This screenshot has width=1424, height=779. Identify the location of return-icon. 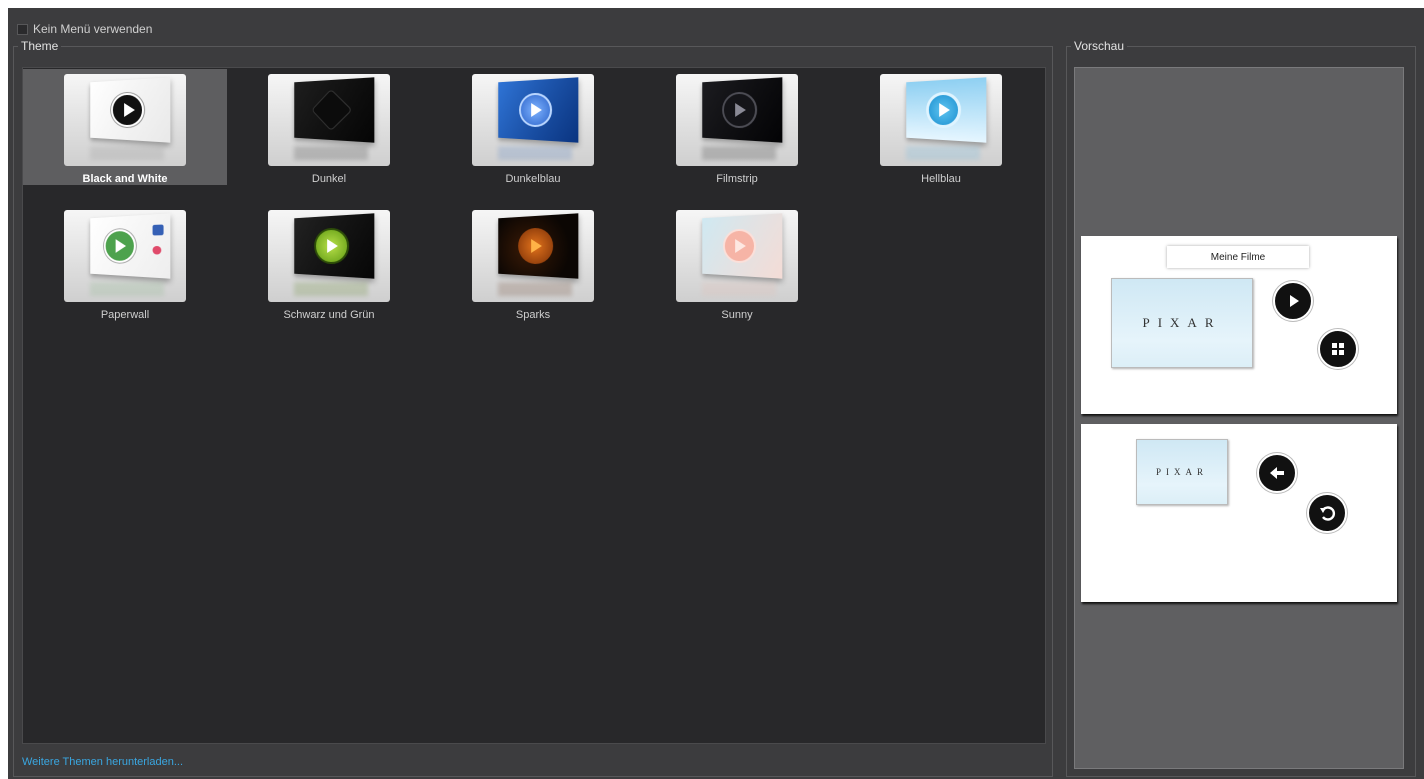
(1327, 513).